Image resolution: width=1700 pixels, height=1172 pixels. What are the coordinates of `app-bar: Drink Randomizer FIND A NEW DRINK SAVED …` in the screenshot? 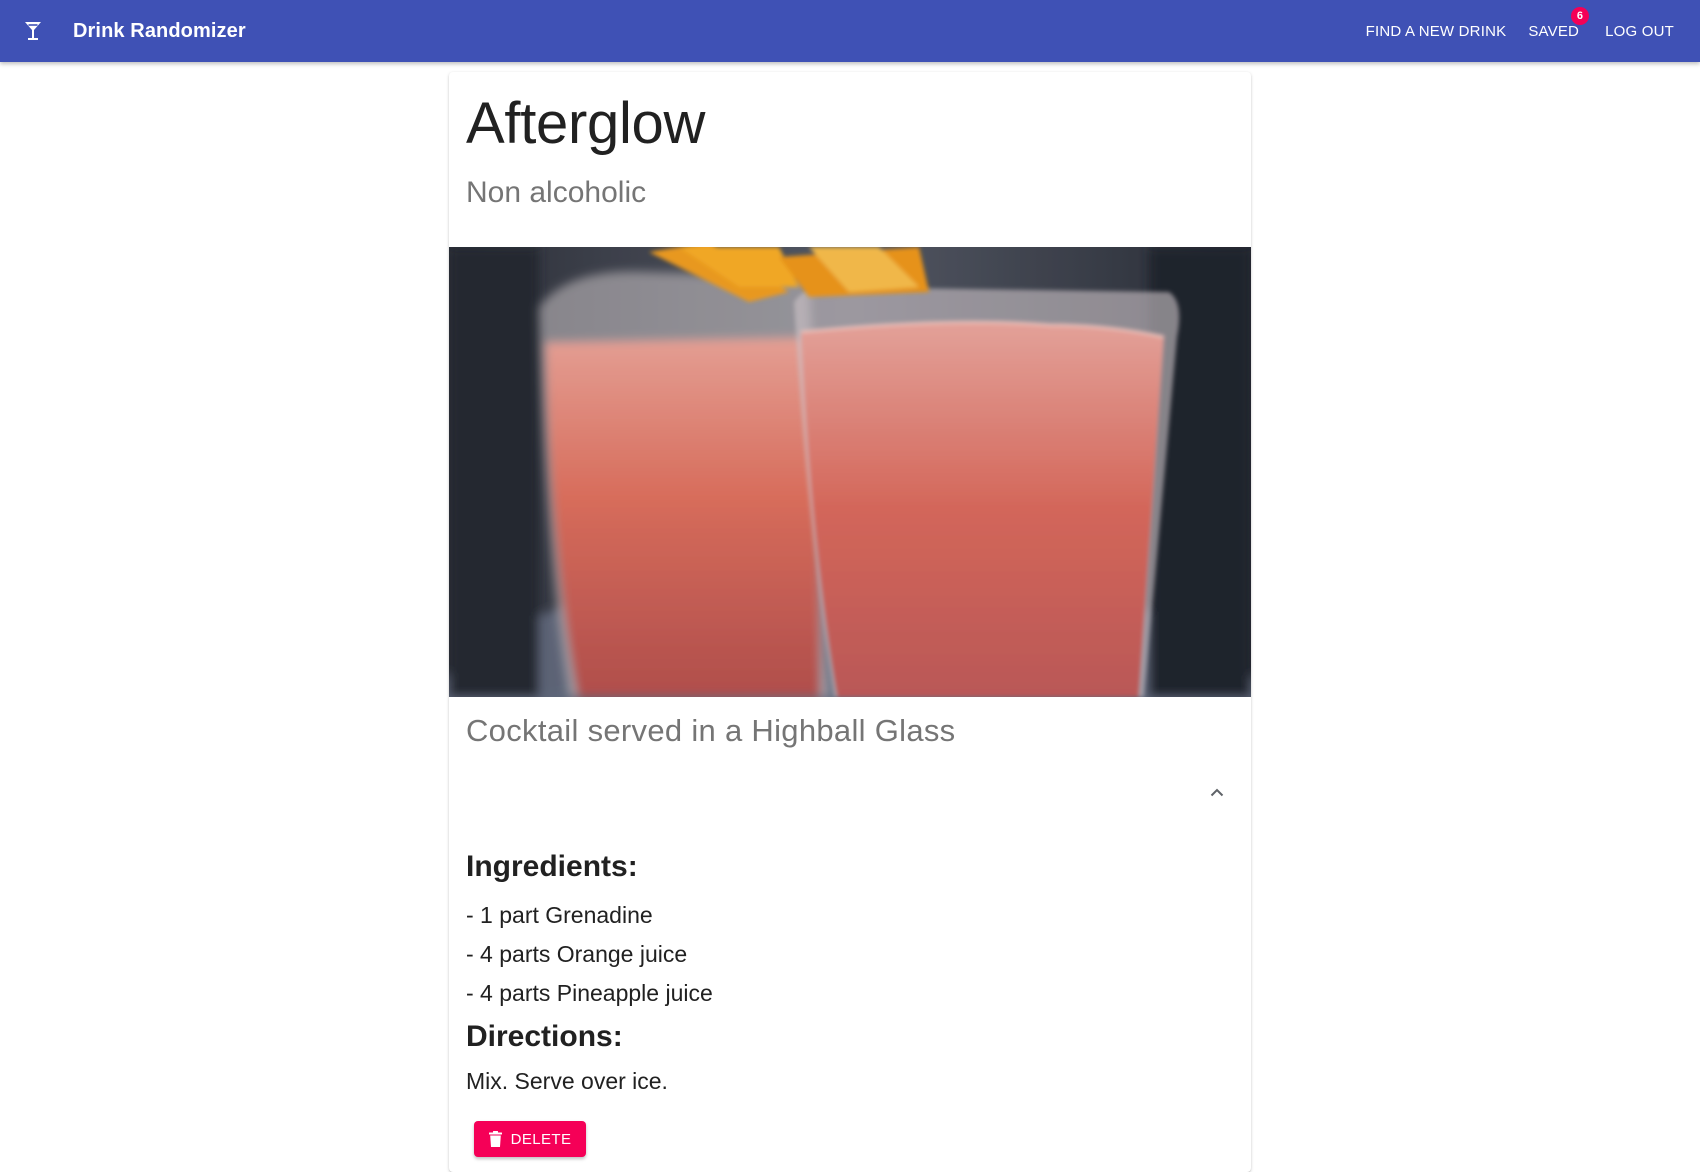 It's located at (850, 31).